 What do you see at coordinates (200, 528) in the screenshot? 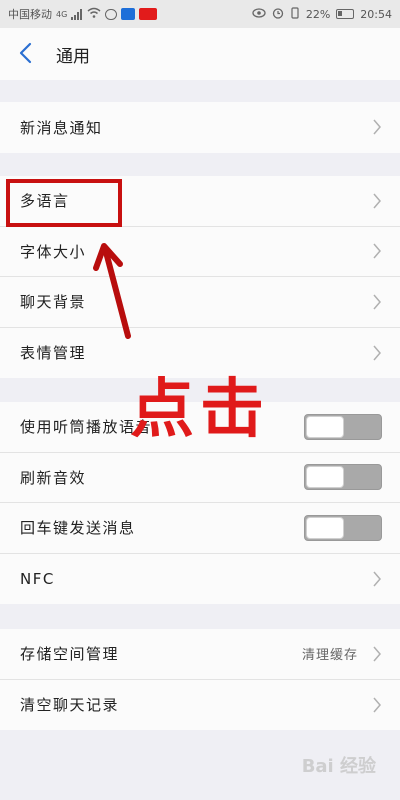
I see `setting-enter-to-send: 回车键发送消息` at bounding box center [200, 528].